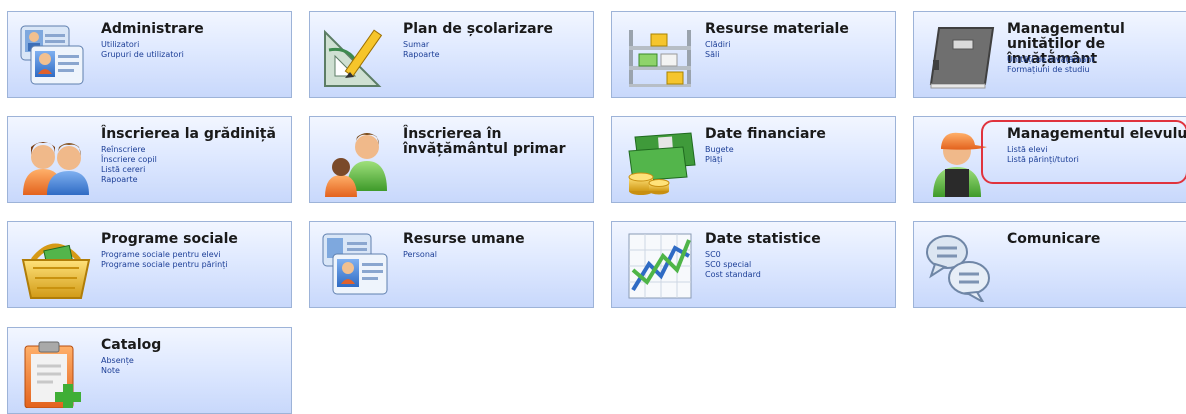 The width and height of the screenshot is (1186, 414). Describe the element at coordinates (196, 29) in the screenshot. I see `tile-title: Administrare` at that location.